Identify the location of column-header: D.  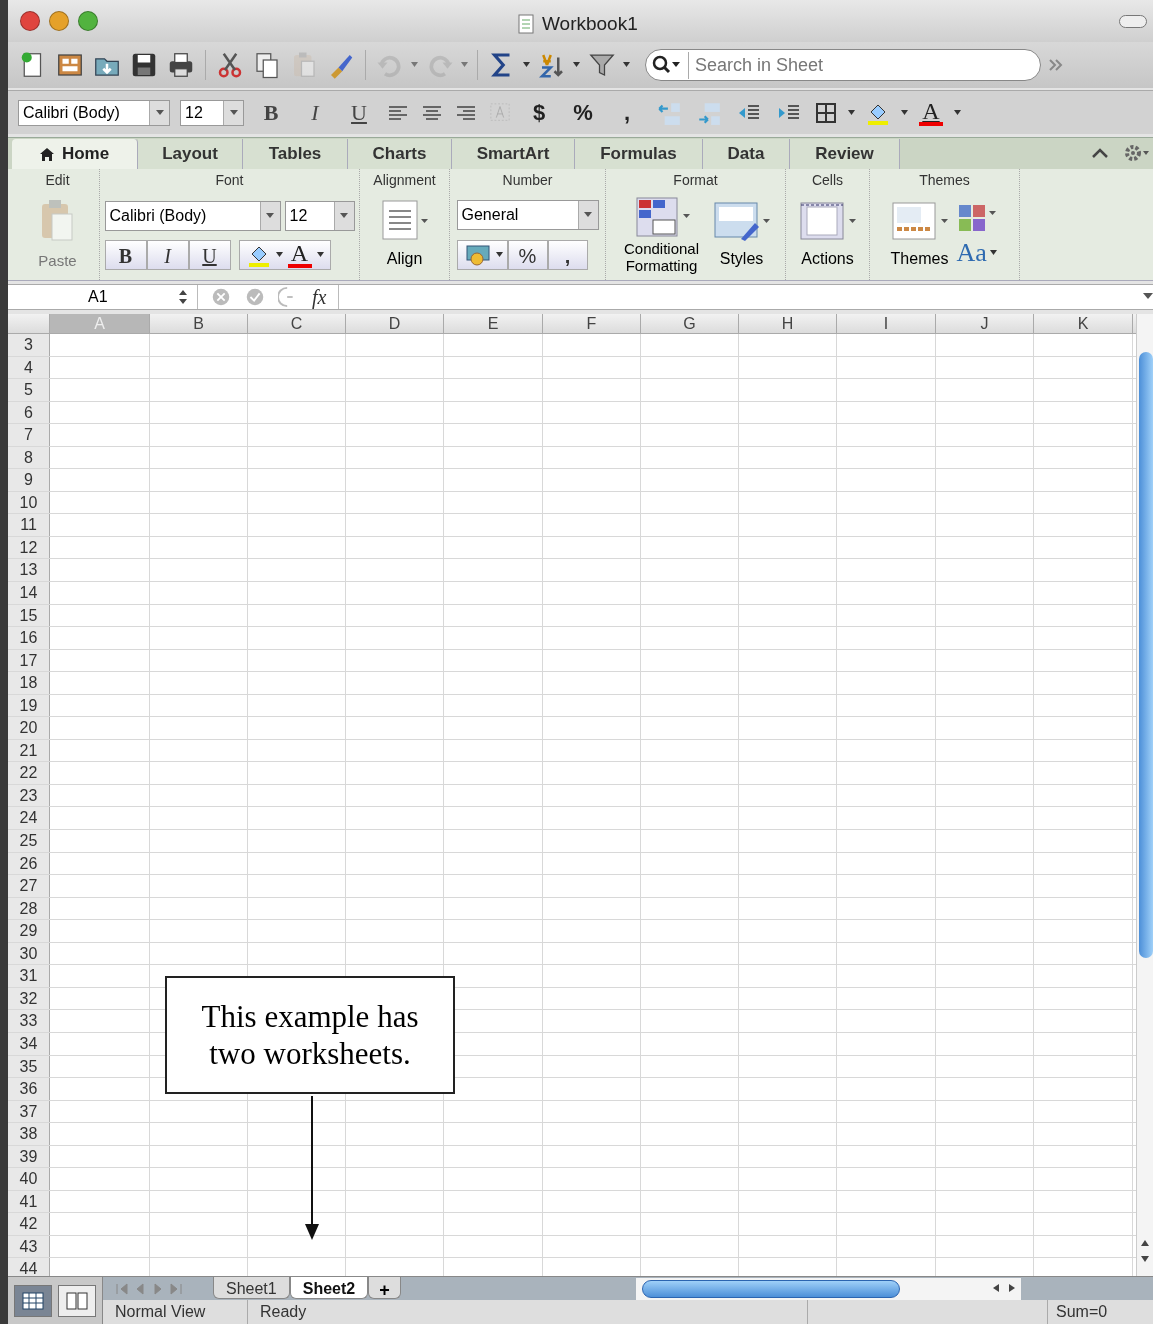
(395, 323).